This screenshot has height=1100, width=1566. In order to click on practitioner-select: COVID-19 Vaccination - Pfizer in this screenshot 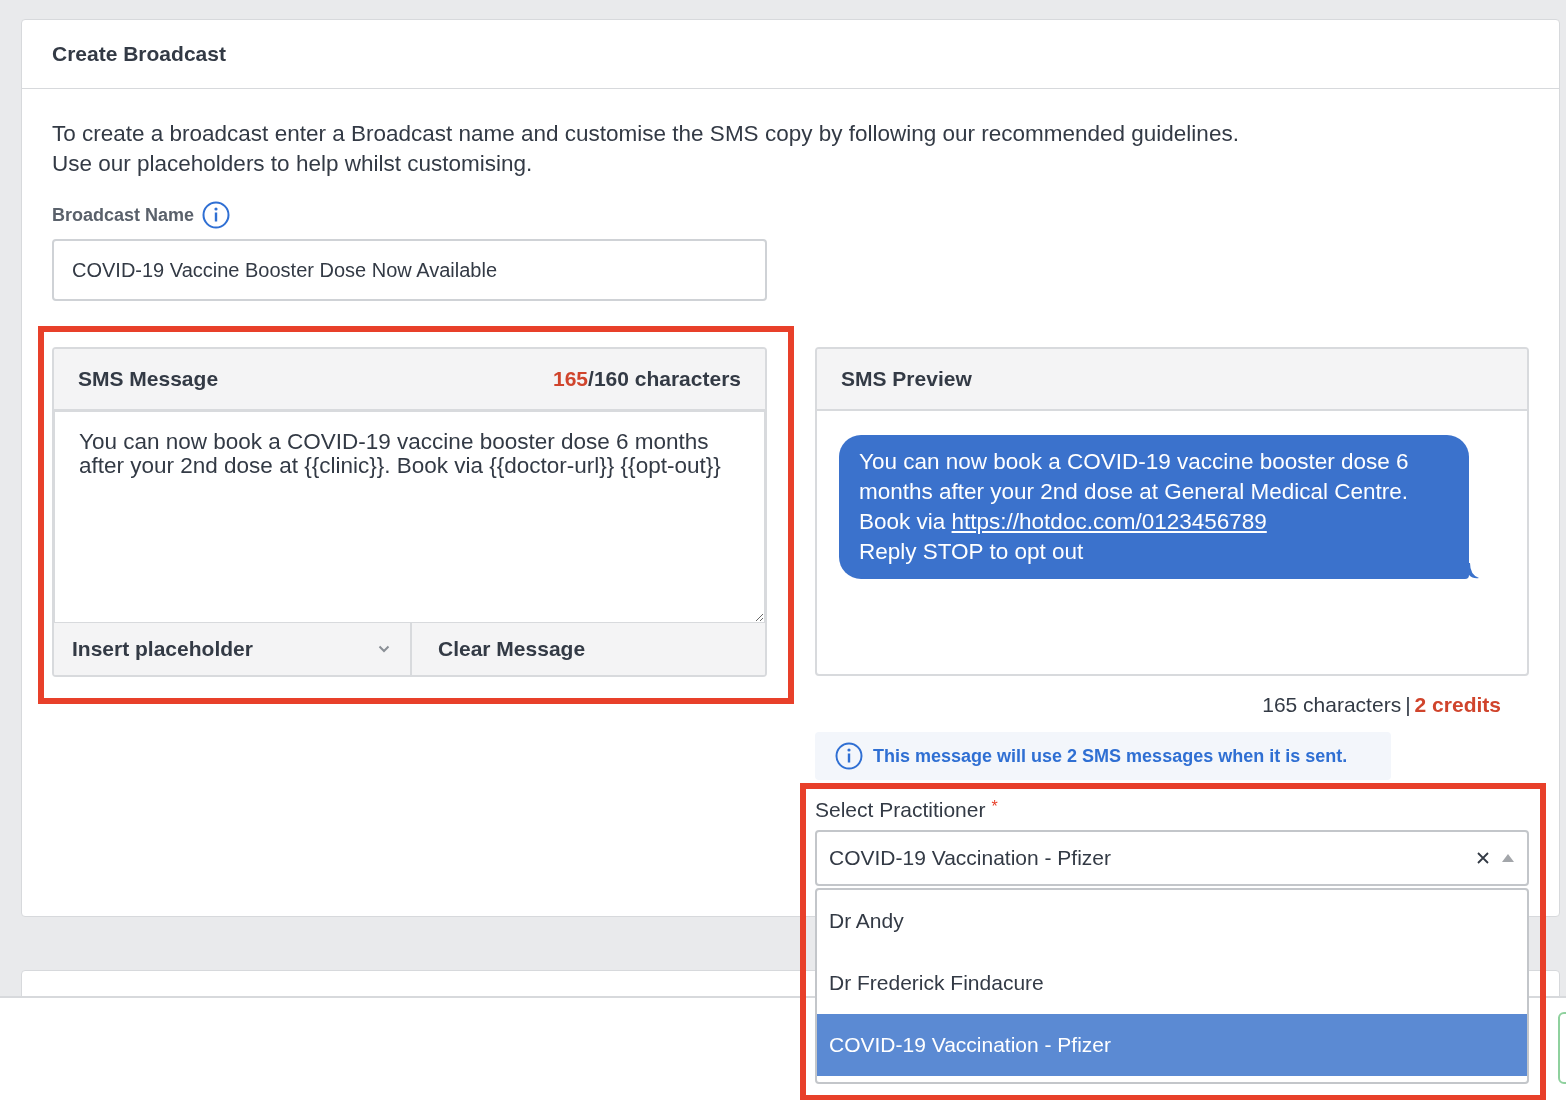, I will do `click(1172, 858)`.